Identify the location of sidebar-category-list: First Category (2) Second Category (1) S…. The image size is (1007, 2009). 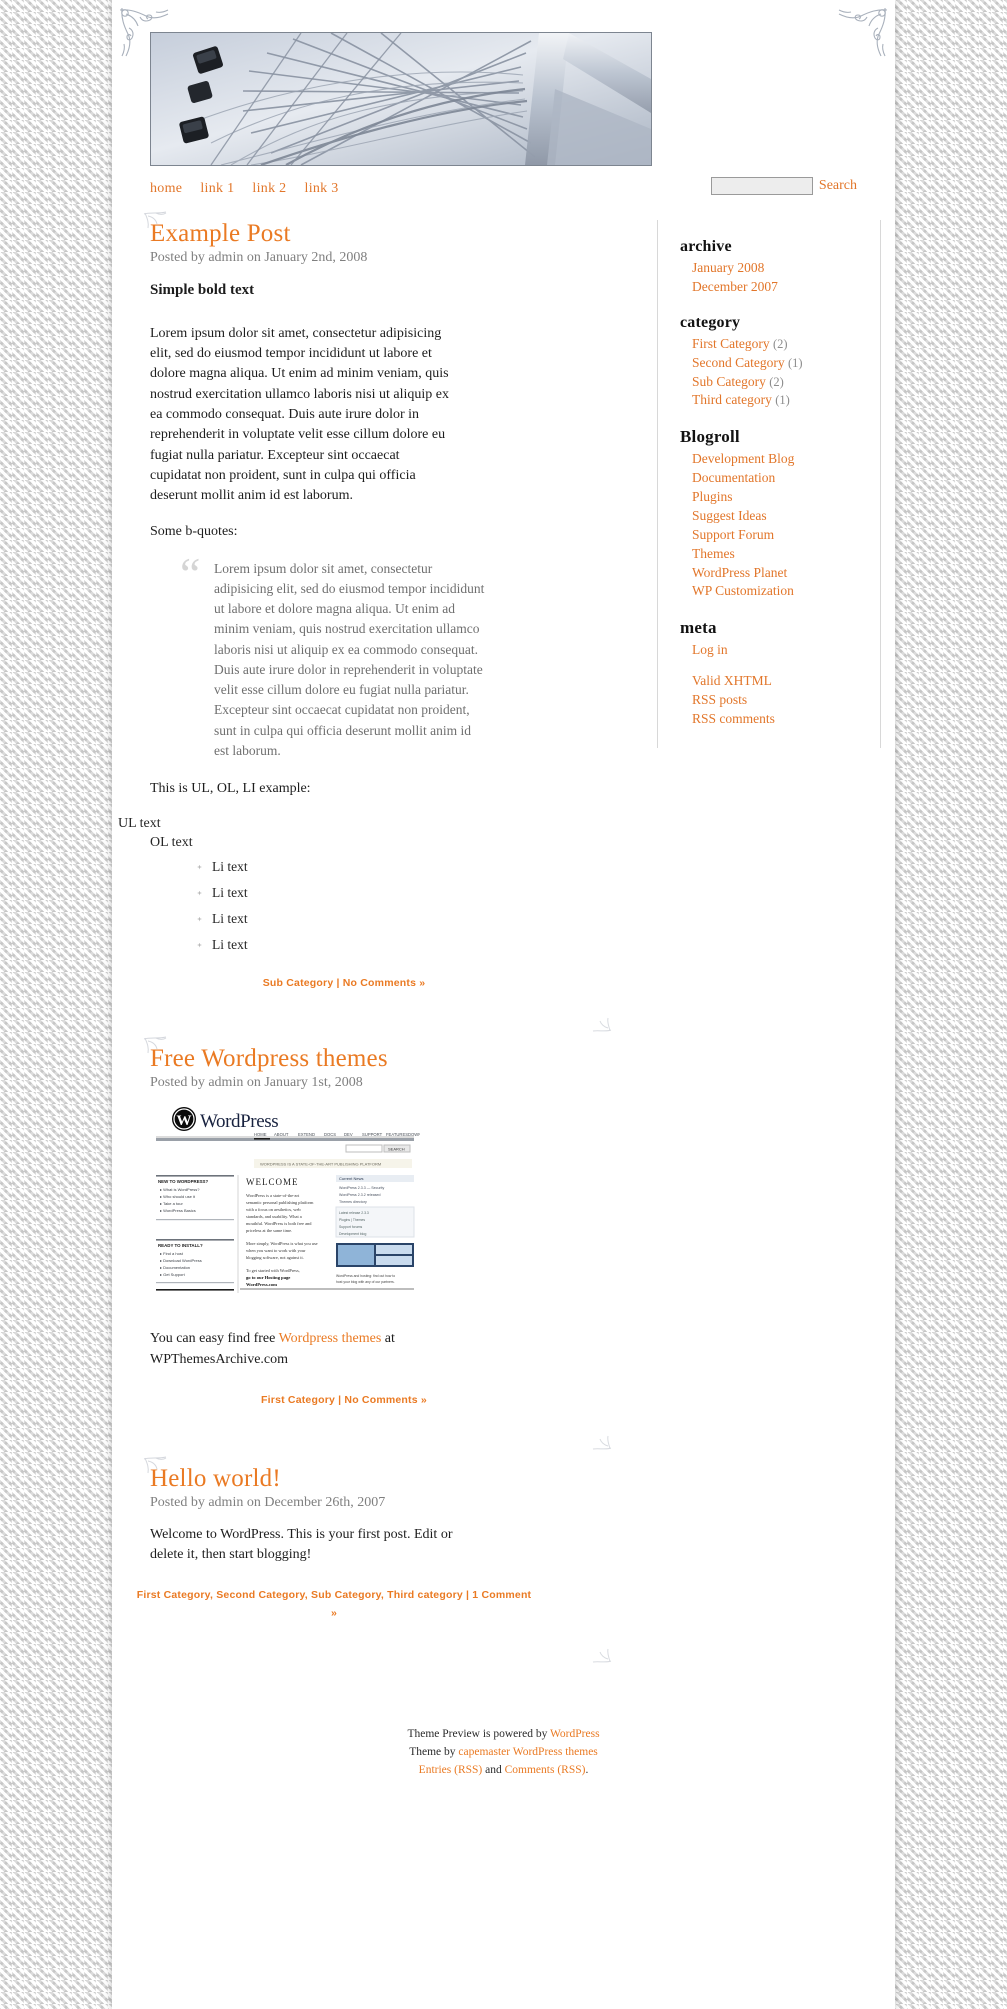
(786, 373).